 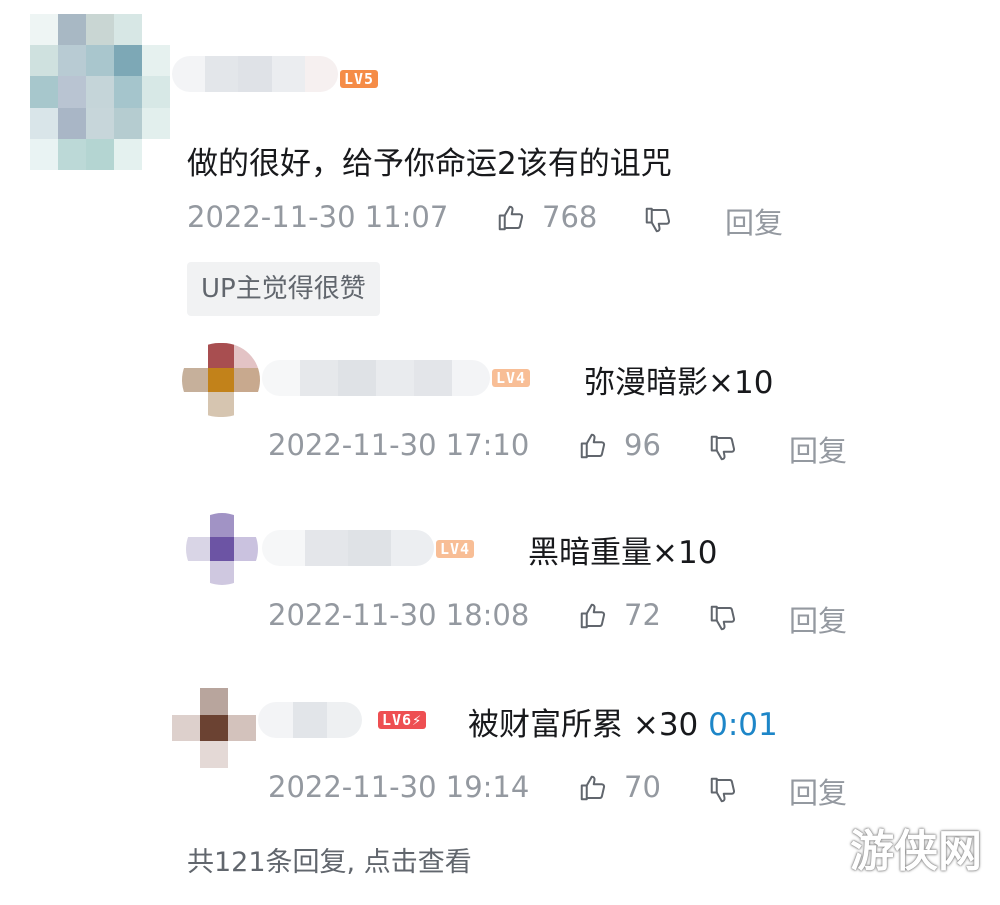 I want to click on like-count: 70, so click(x=642, y=787).